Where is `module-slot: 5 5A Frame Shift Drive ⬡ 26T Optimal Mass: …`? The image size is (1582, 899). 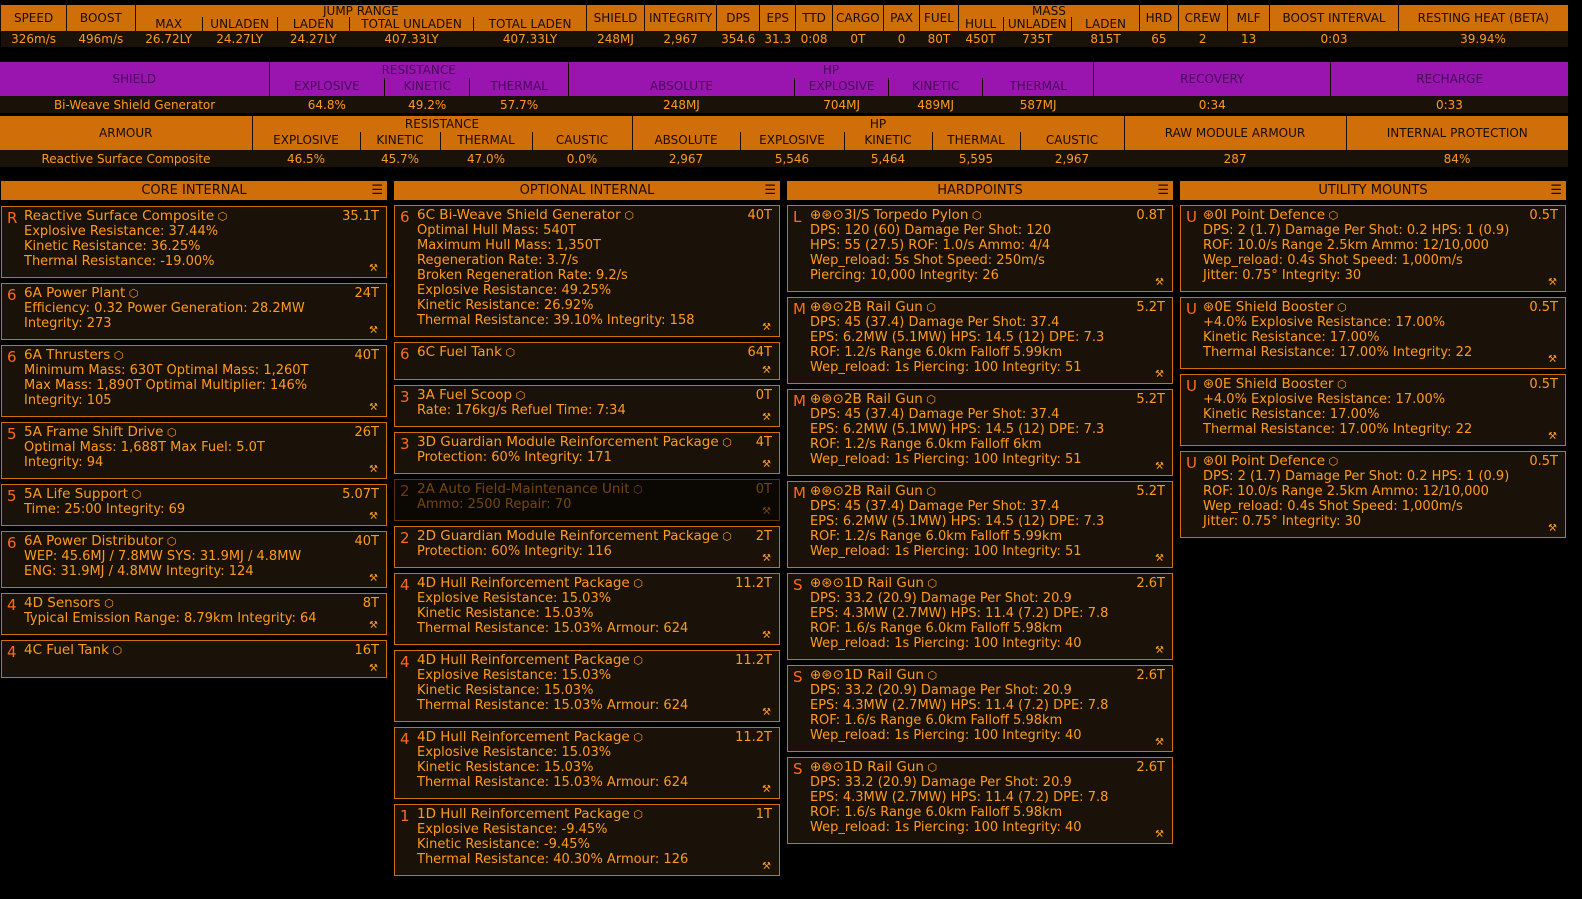
module-slot: 5 5A Frame Shift Drive ⬡ 26T Optimal Mass: … is located at coordinates (194, 450).